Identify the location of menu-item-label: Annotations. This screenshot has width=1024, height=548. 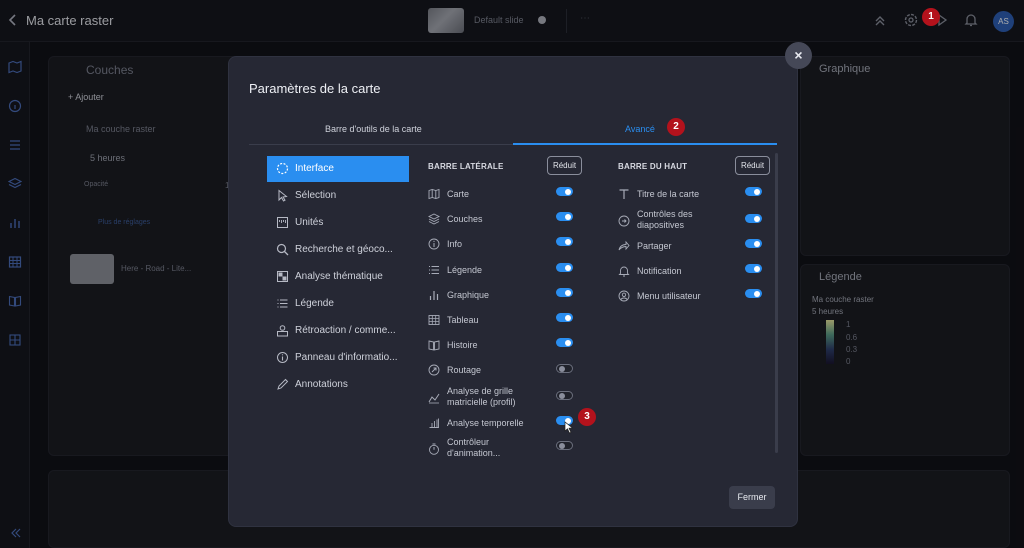
(321, 384).